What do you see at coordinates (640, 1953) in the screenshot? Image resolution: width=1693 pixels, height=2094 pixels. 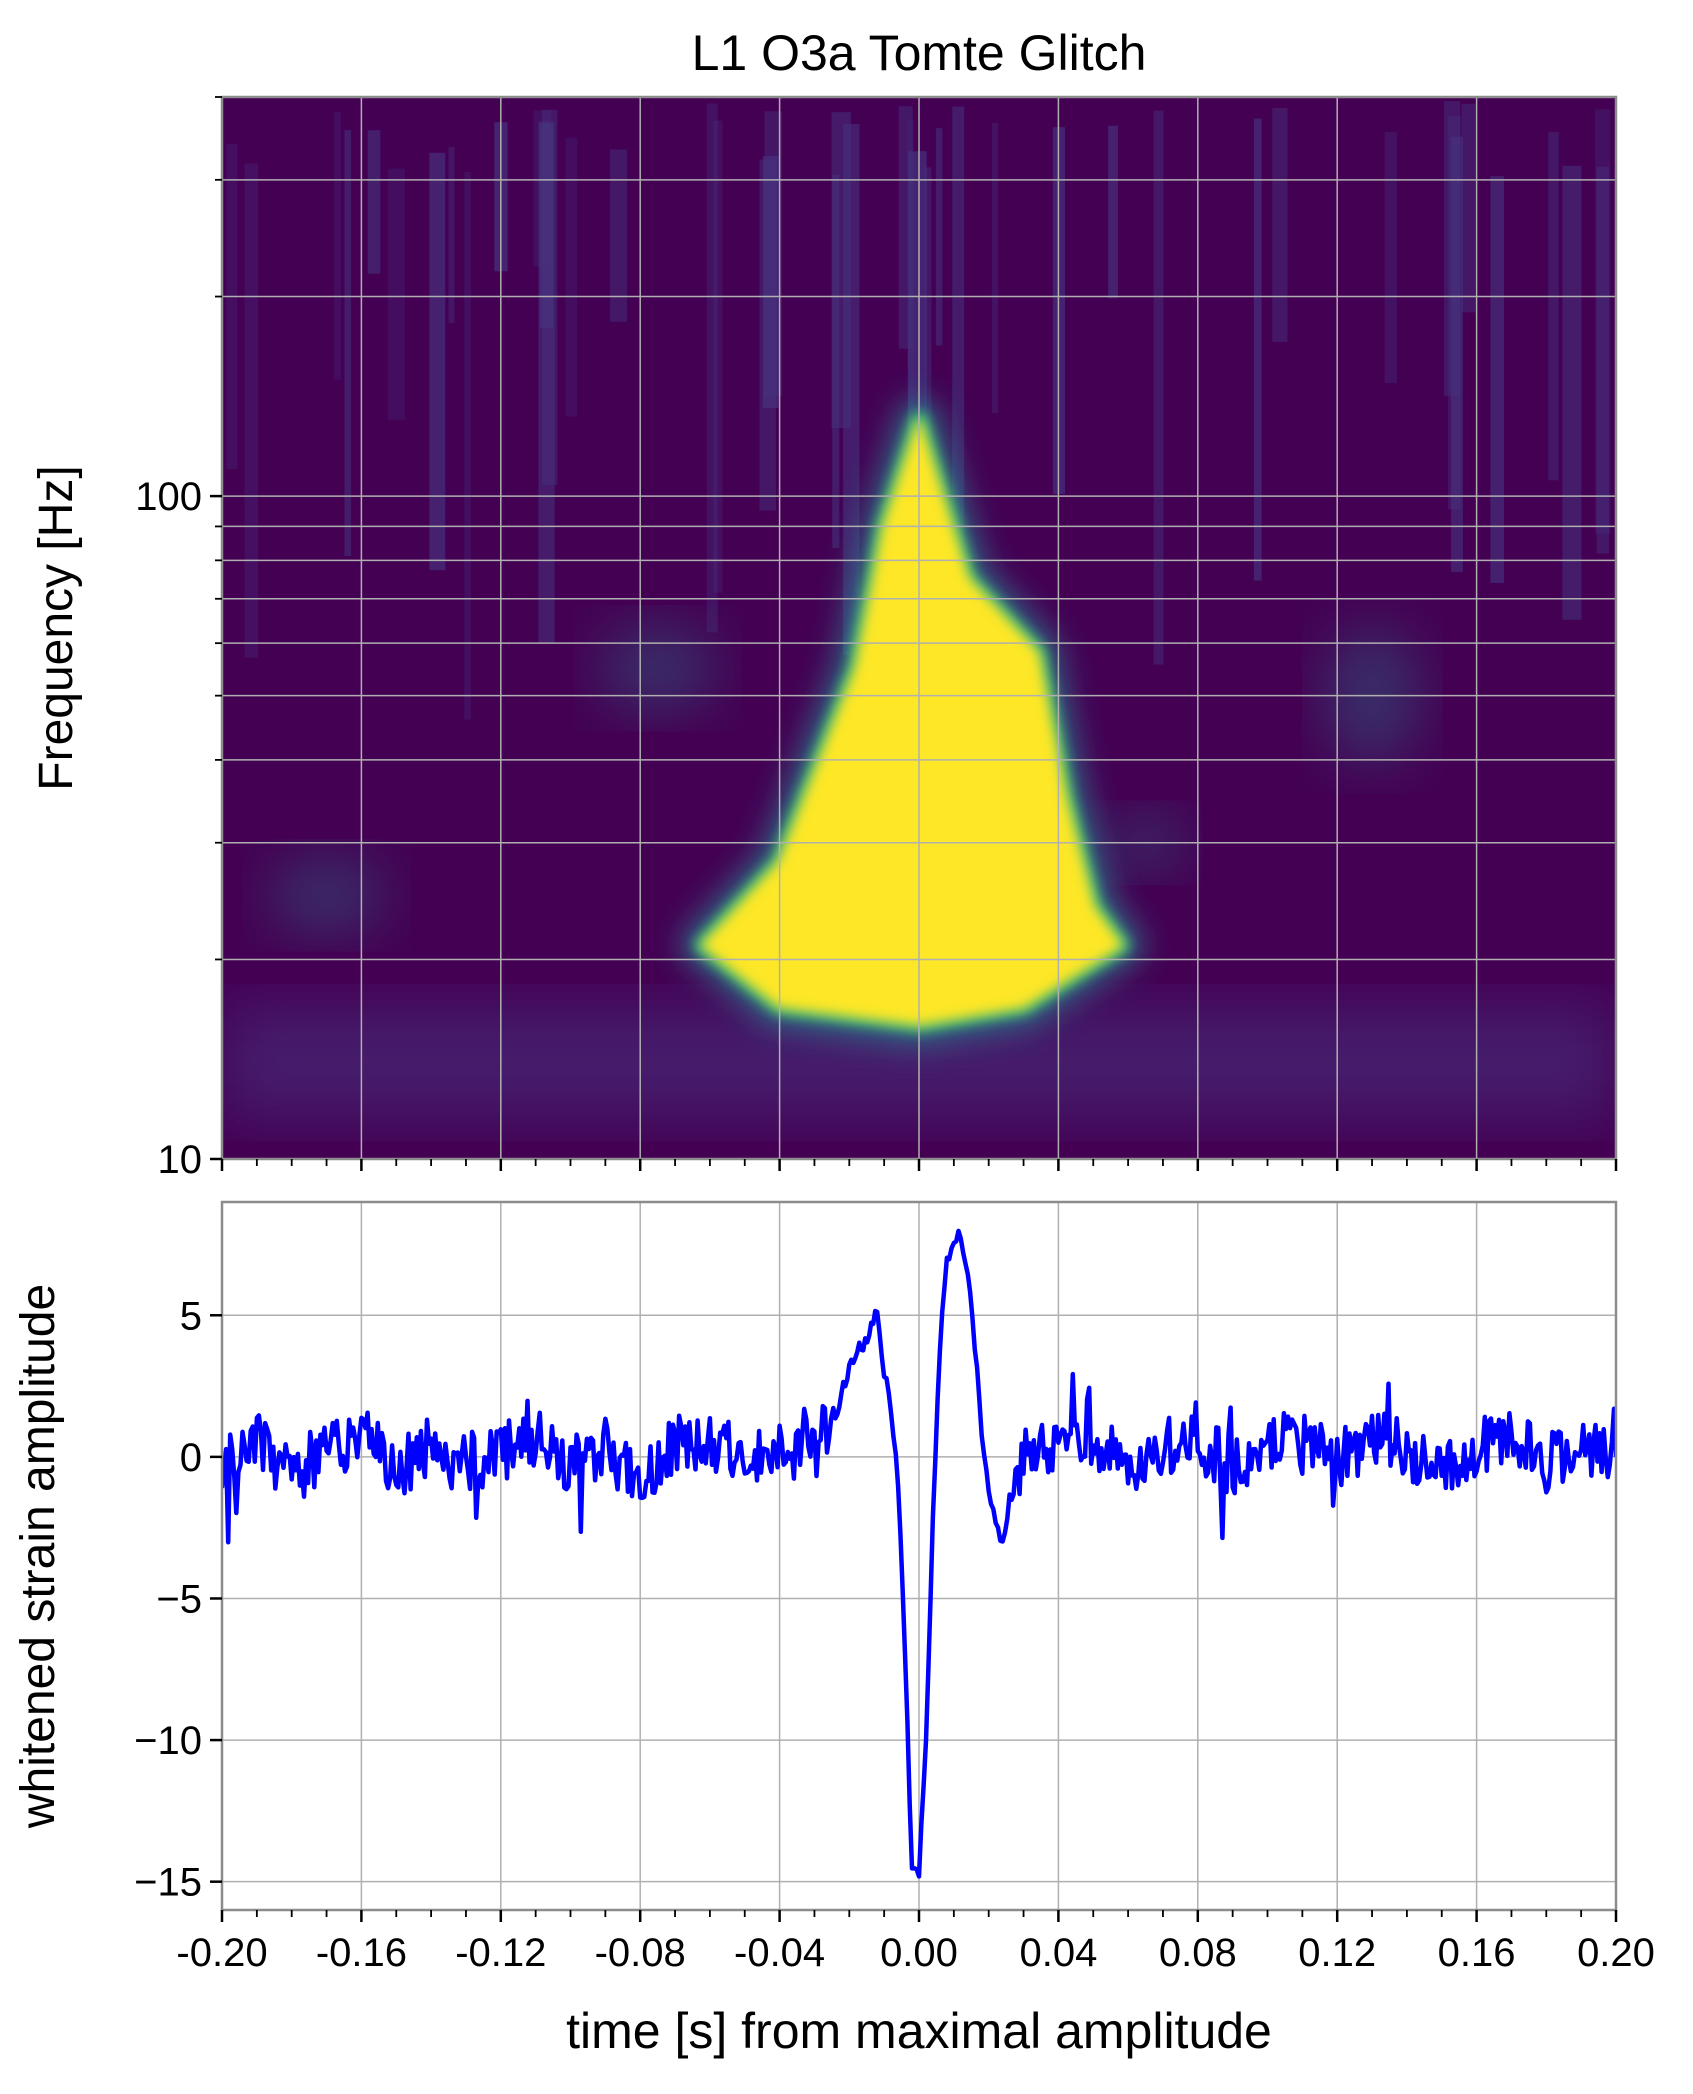 I see `x-tick-label: -0.08` at bounding box center [640, 1953].